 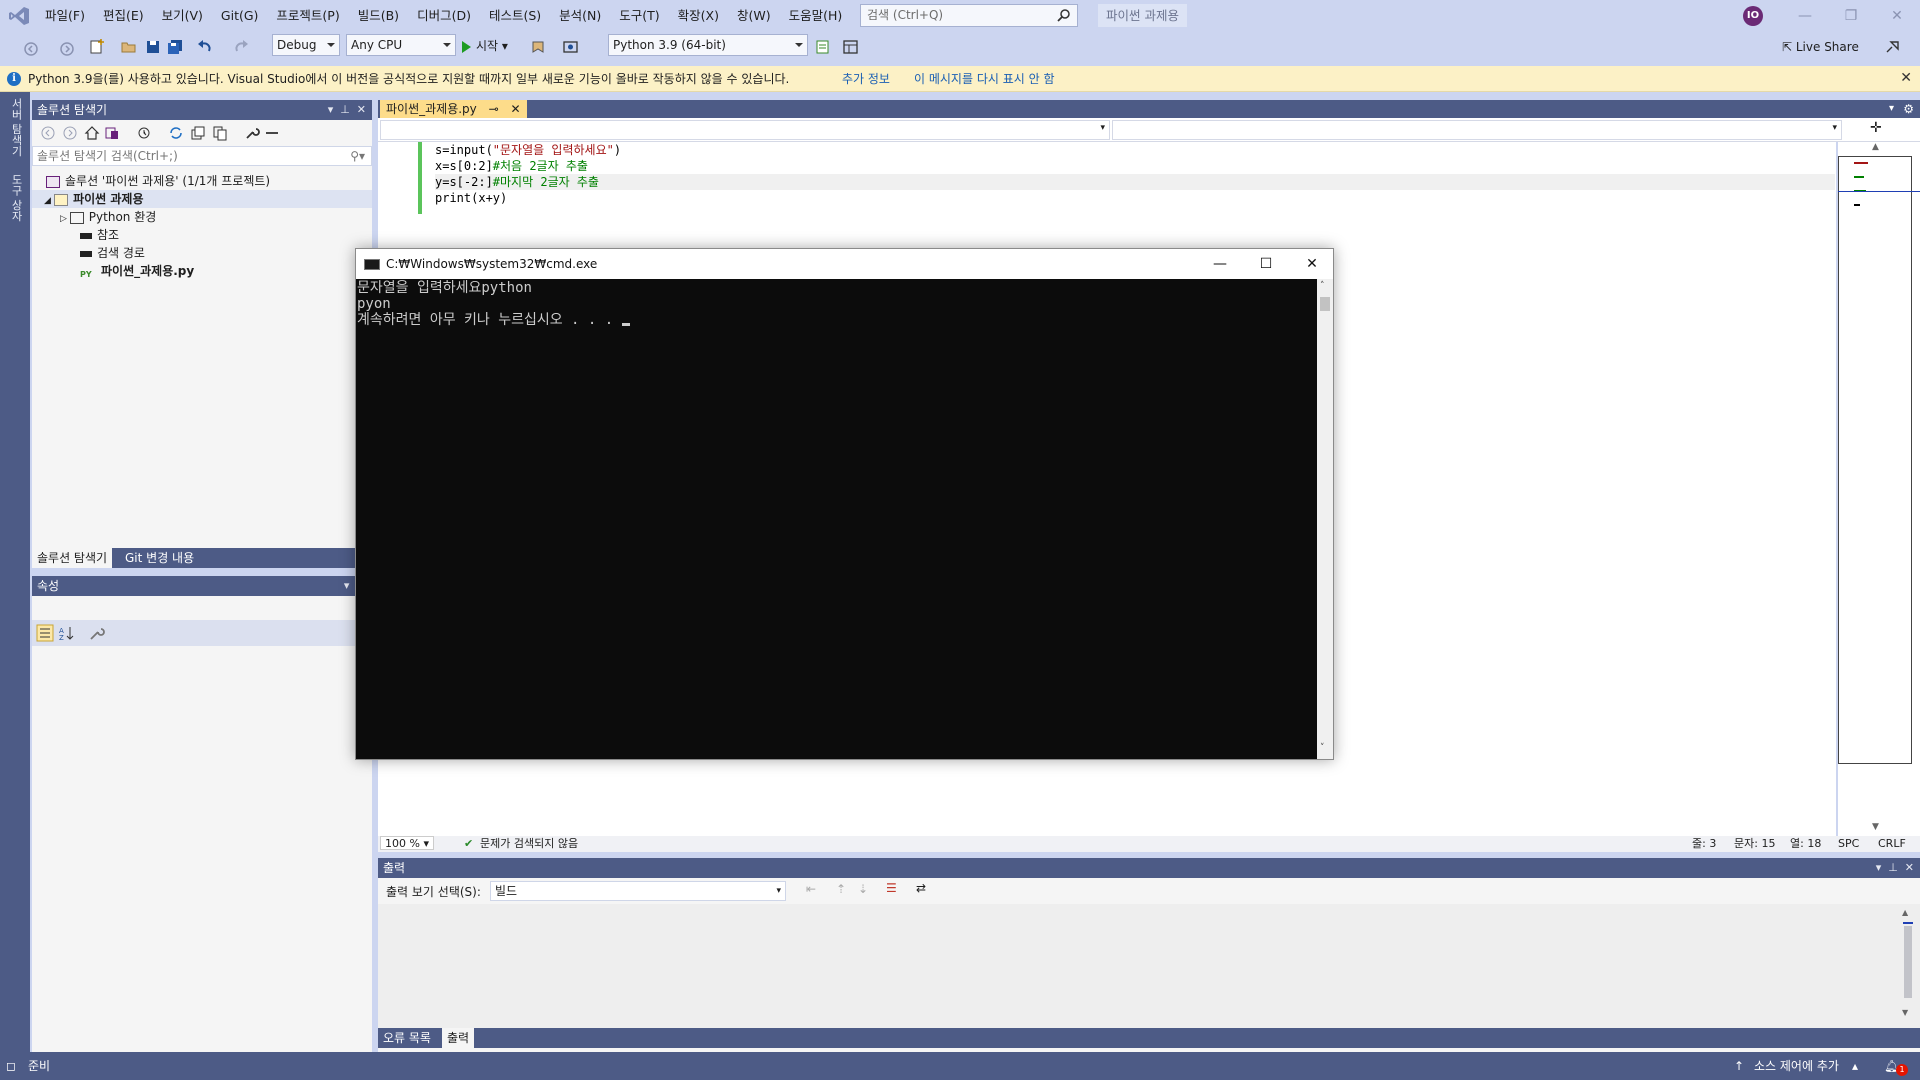 What do you see at coordinates (123, 16) in the screenshot?
I see `menu-edit: 편집(E)` at bounding box center [123, 16].